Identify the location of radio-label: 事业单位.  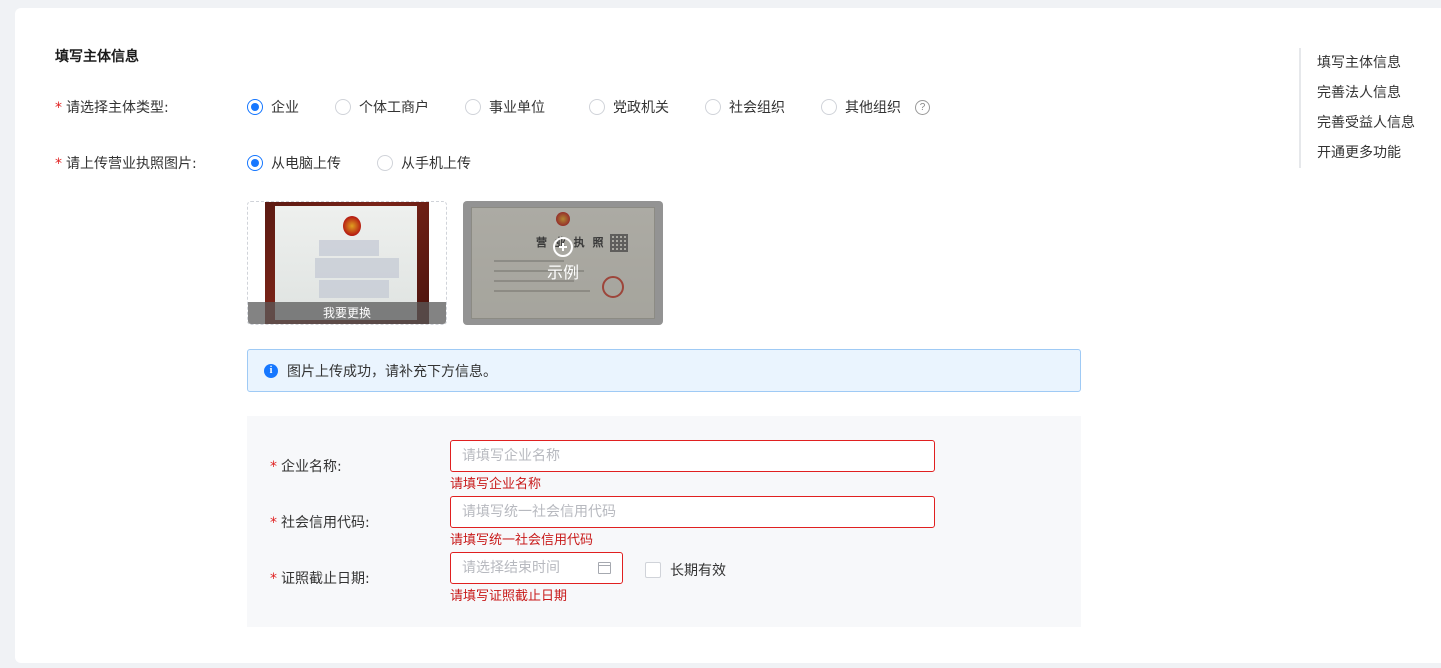
(517, 108).